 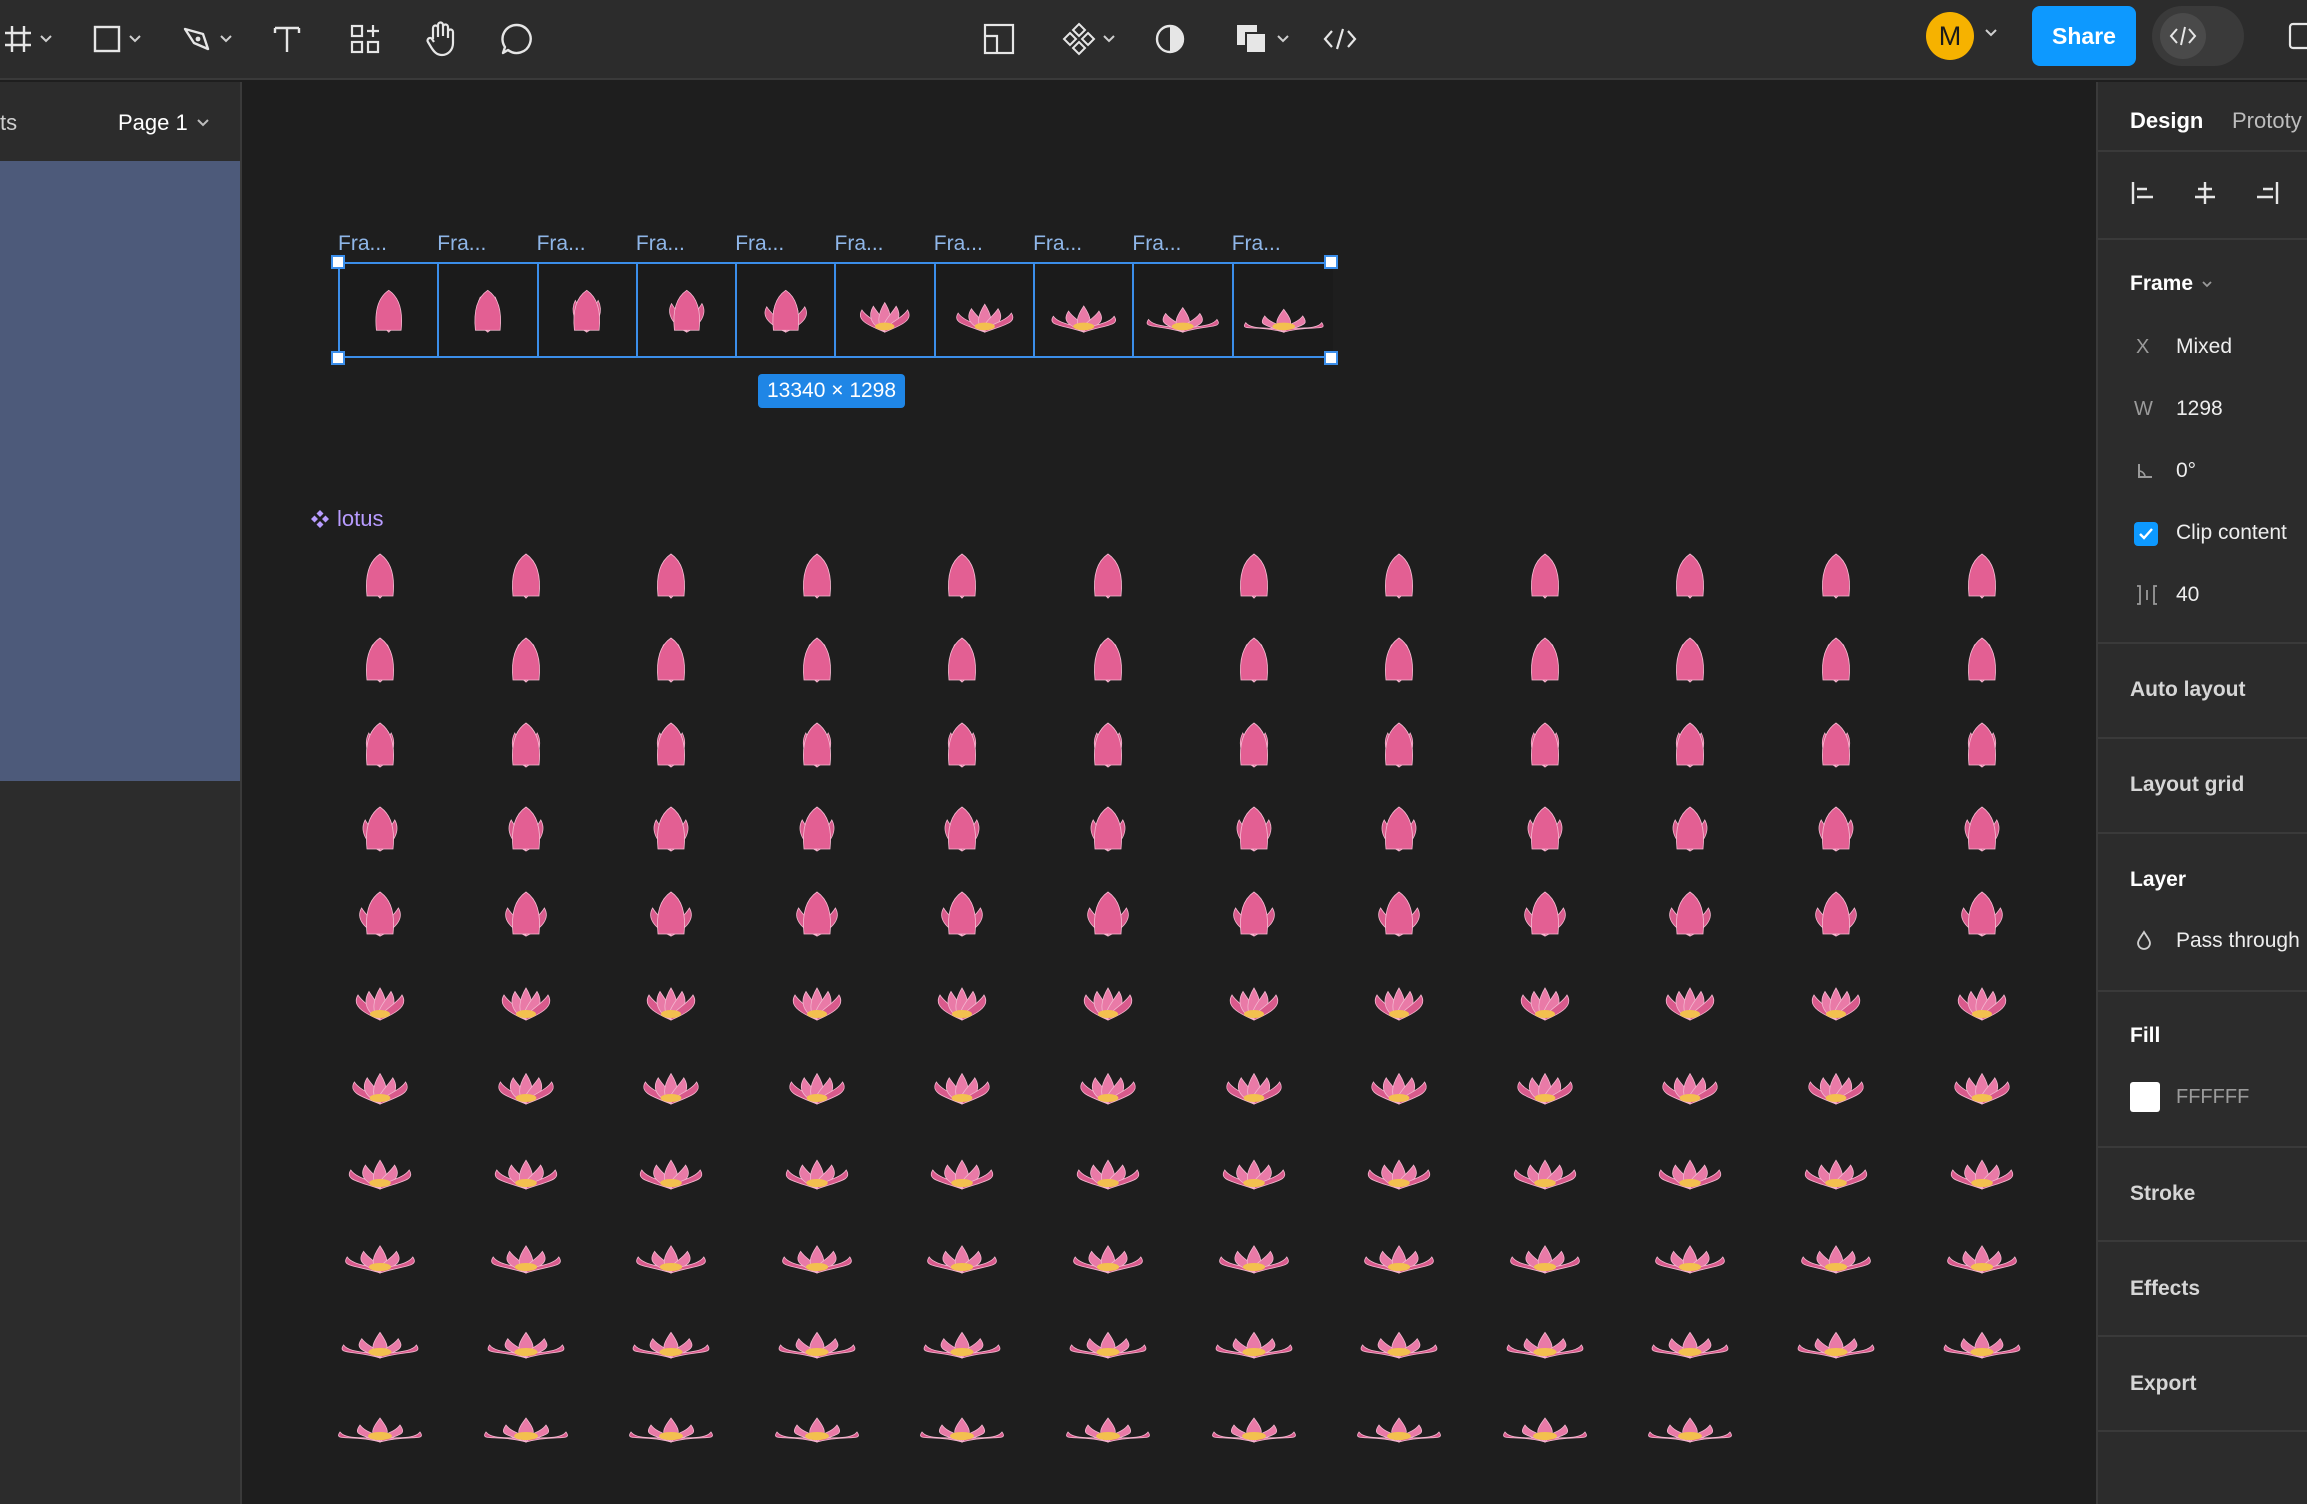 What do you see at coordinates (2162, 1194) in the screenshot?
I see `stroke-section: Stroke` at bounding box center [2162, 1194].